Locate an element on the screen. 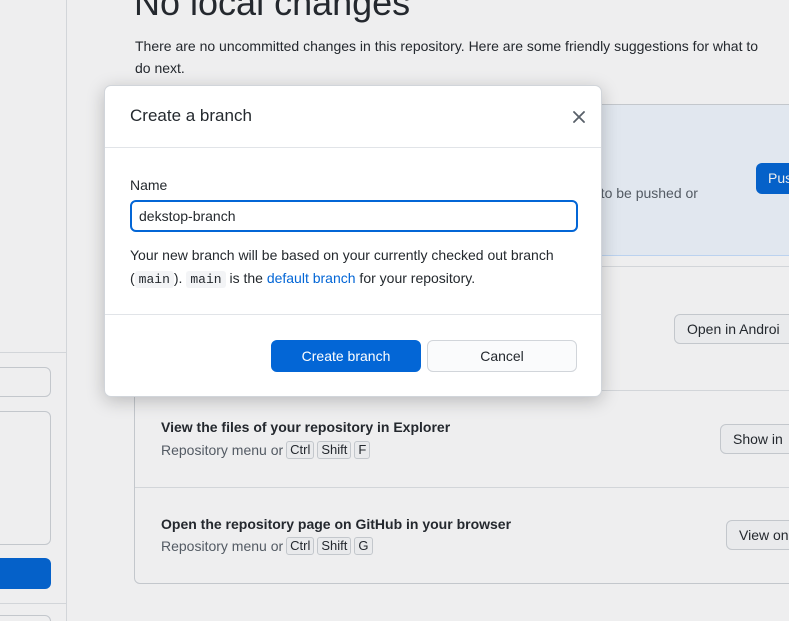 Image resolution: width=789 pixels, height=621 pixels. dialog-footer: Create branch Cancel is located at coordinates (353, 355).